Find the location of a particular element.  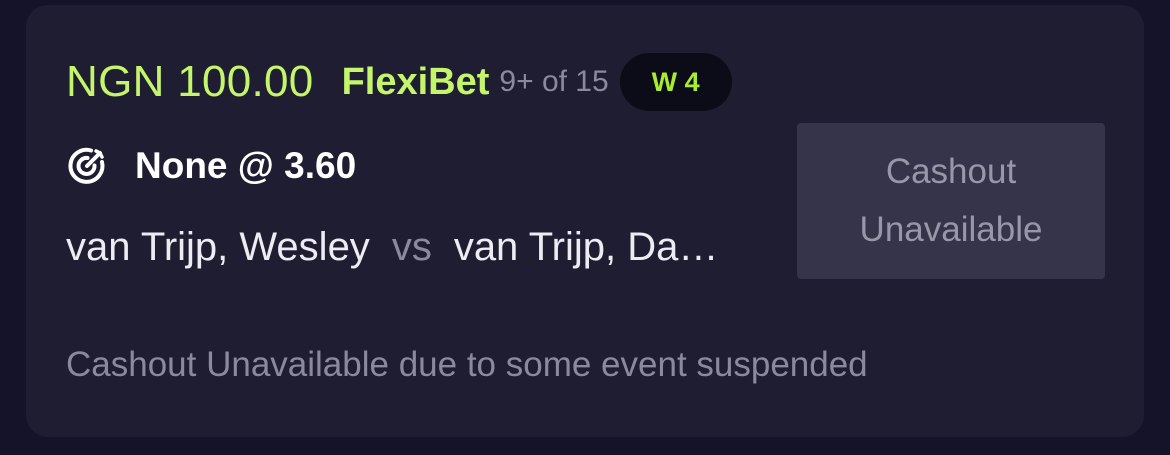

selection-pick: None @ 3.60 is located at coordinates (246, 165).